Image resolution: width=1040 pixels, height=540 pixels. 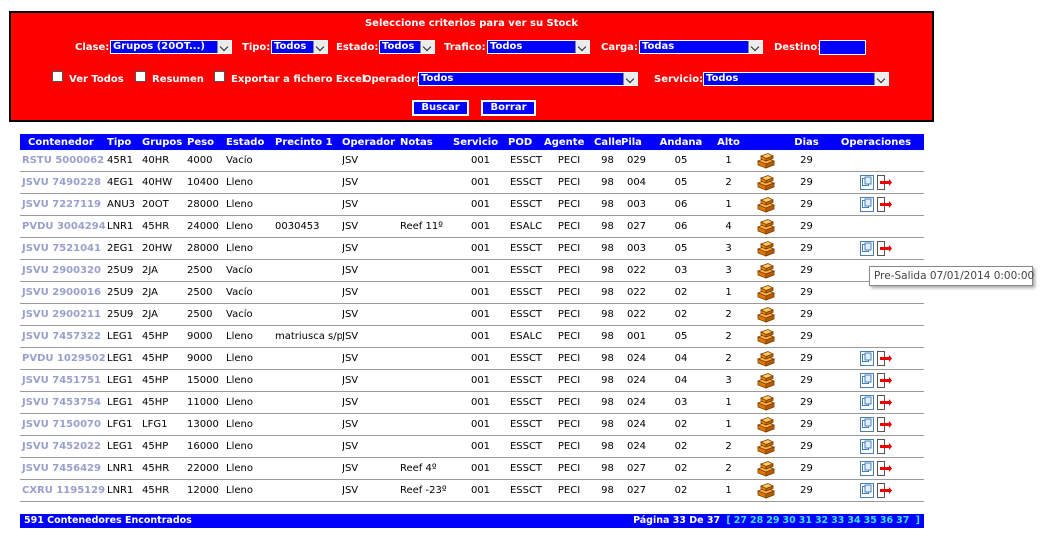 I want to click on carga-select: Todas, so click(x=701, y=47).